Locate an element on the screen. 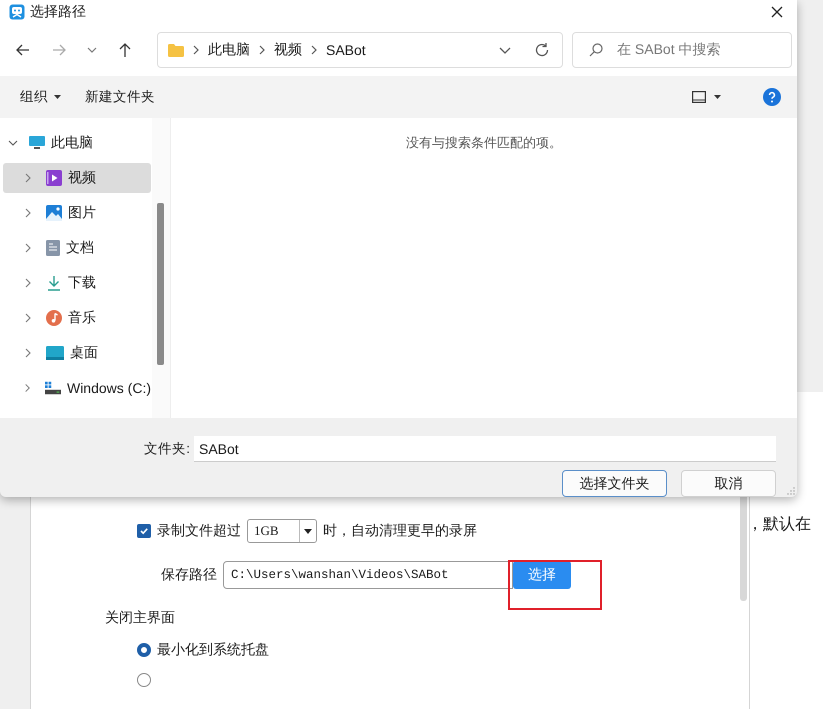  up-icon is located at coordinates (125, 50).